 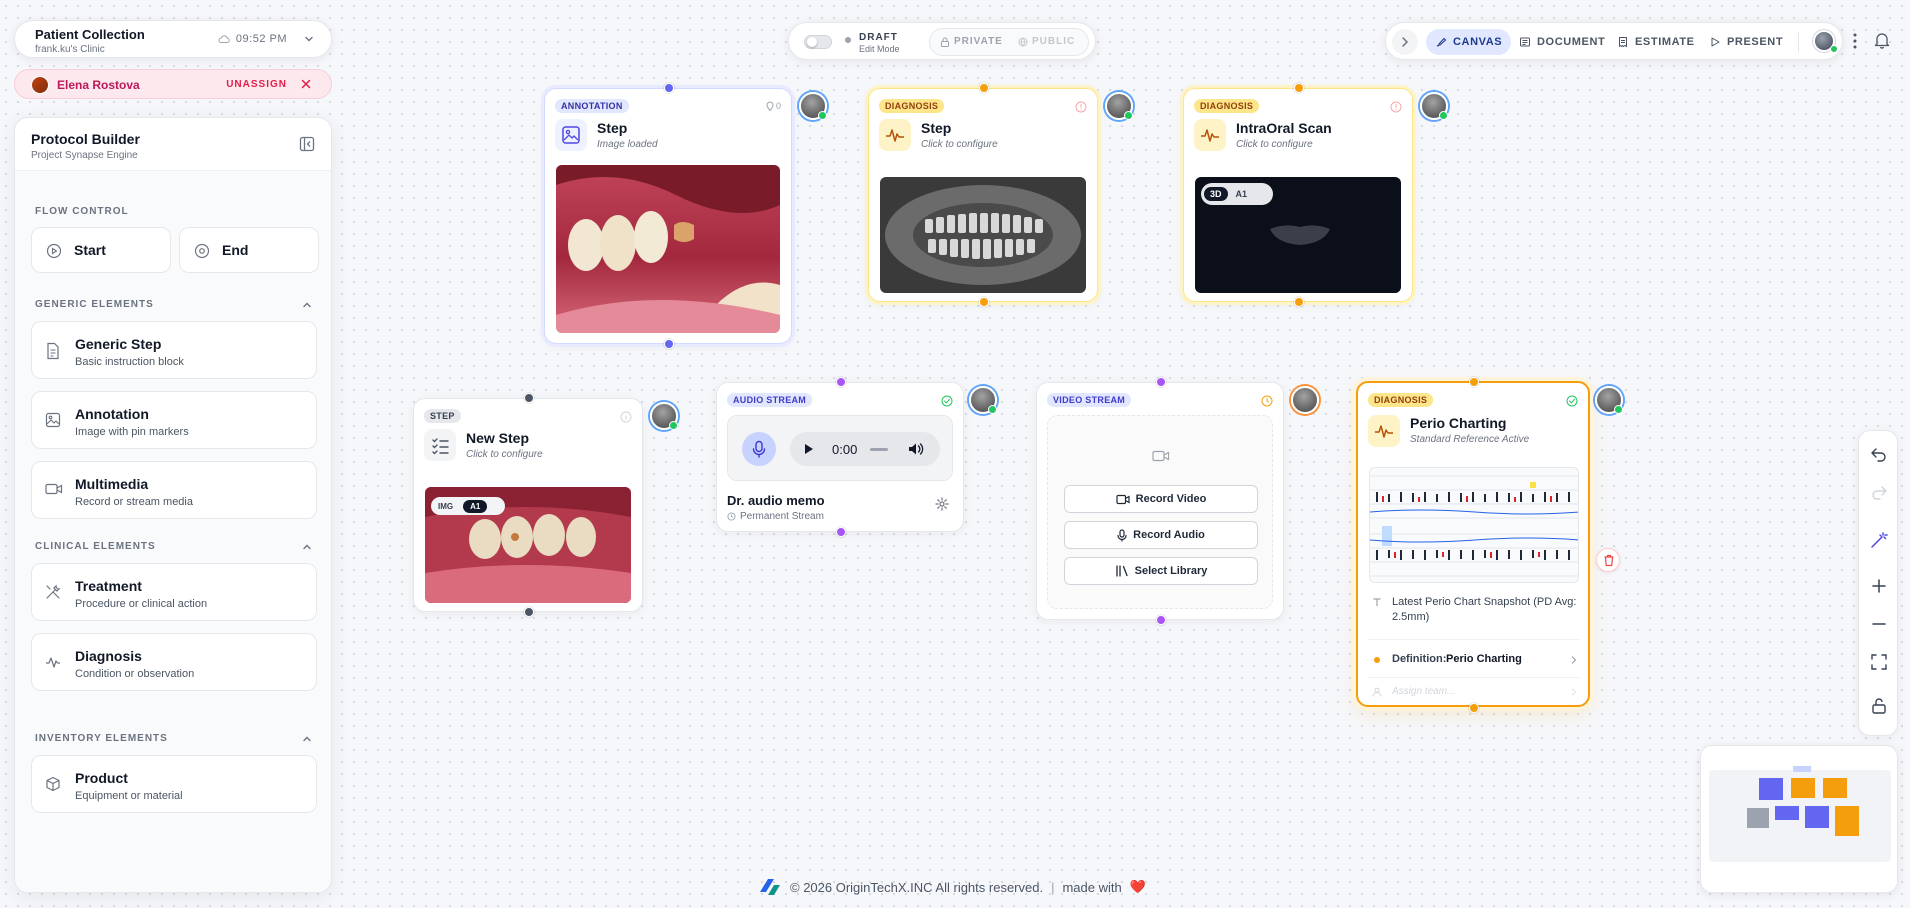 I want to click on tab-estimate: ESTIMATE, so click(x=1656, y=42).